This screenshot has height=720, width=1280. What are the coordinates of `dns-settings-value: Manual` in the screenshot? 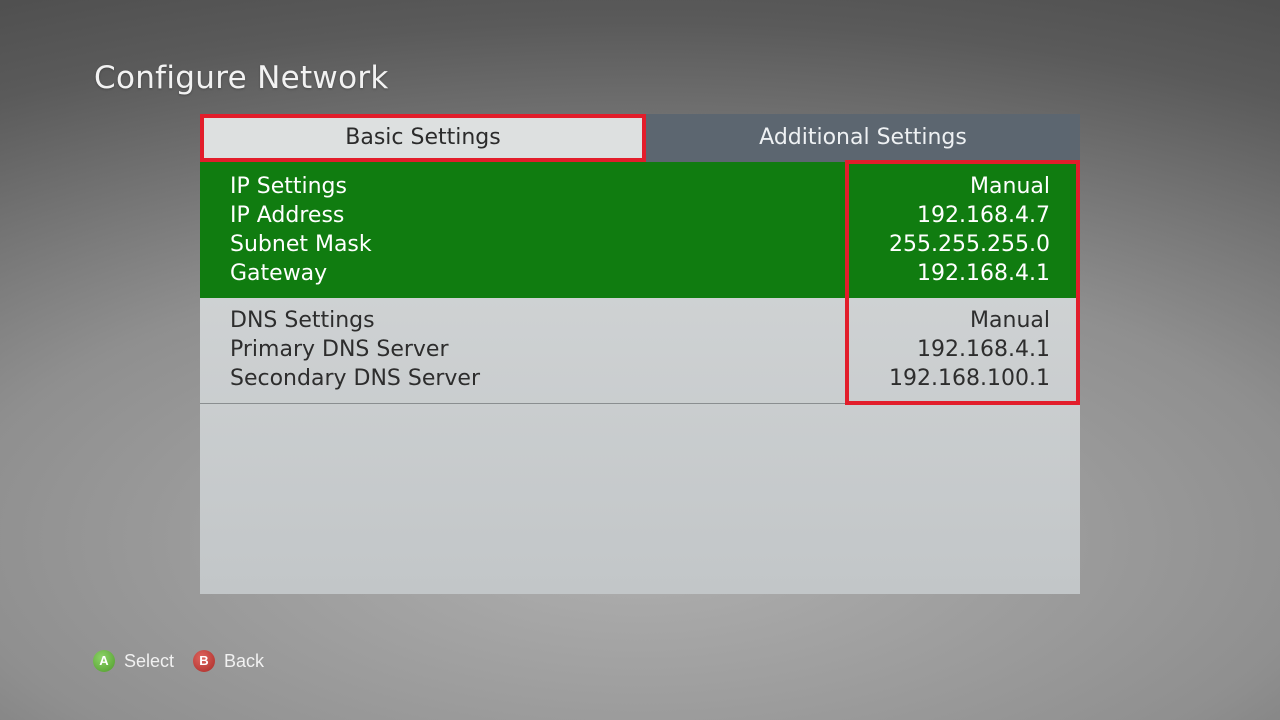 It's located at (1010, 320).